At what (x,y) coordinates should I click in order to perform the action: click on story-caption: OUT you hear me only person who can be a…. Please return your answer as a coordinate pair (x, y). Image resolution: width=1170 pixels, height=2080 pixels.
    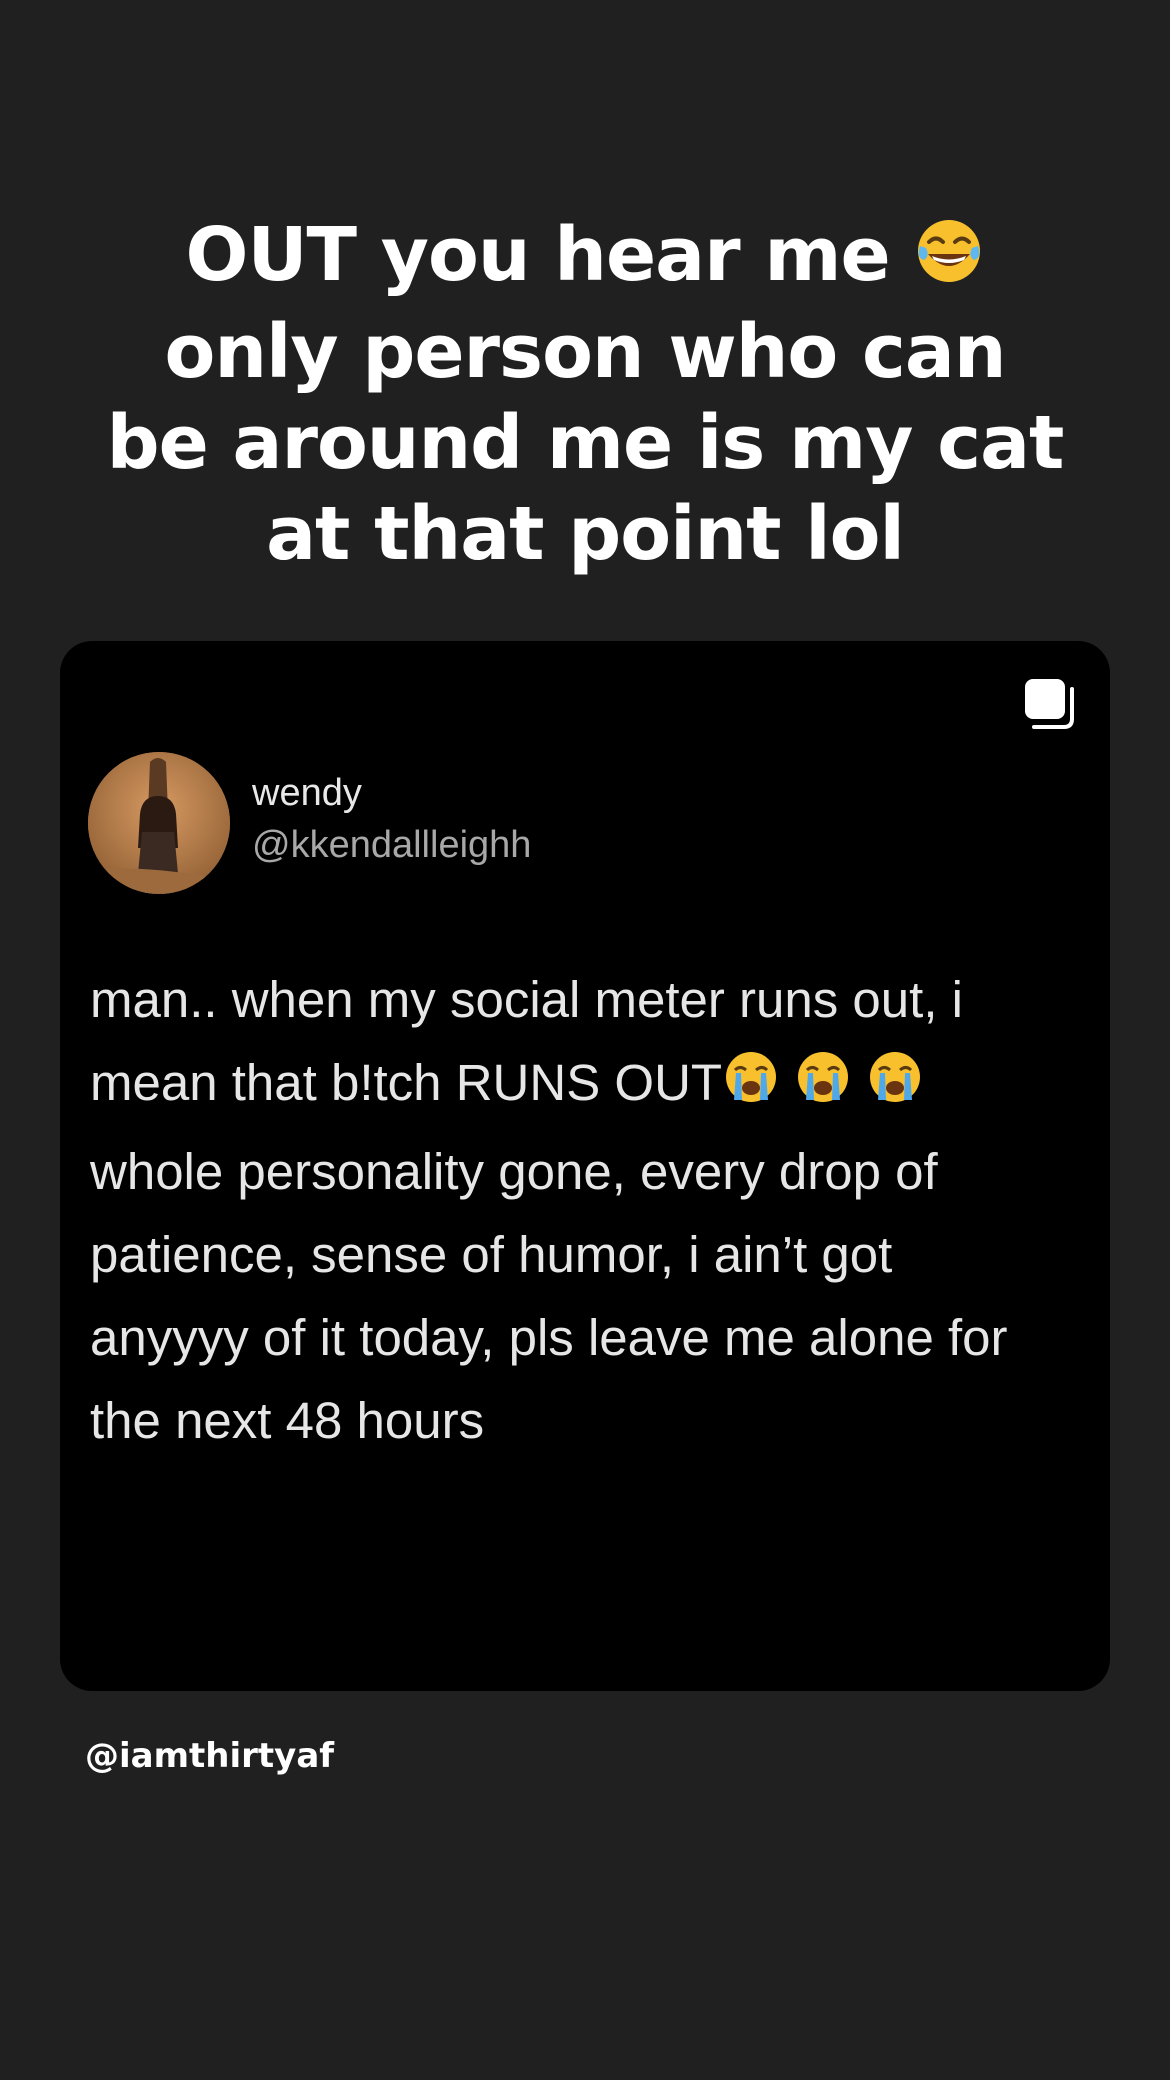
    Looking at the image, I should click on (585, 395).